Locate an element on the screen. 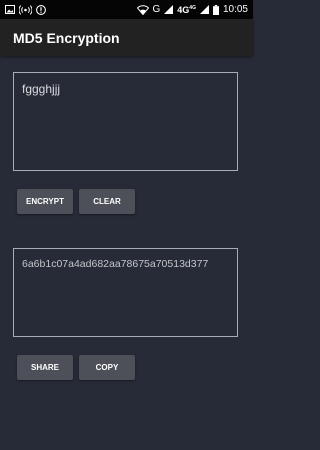 This screenshot has height=450, width=320. carrier-label: G is located at coordinates (156, 9).